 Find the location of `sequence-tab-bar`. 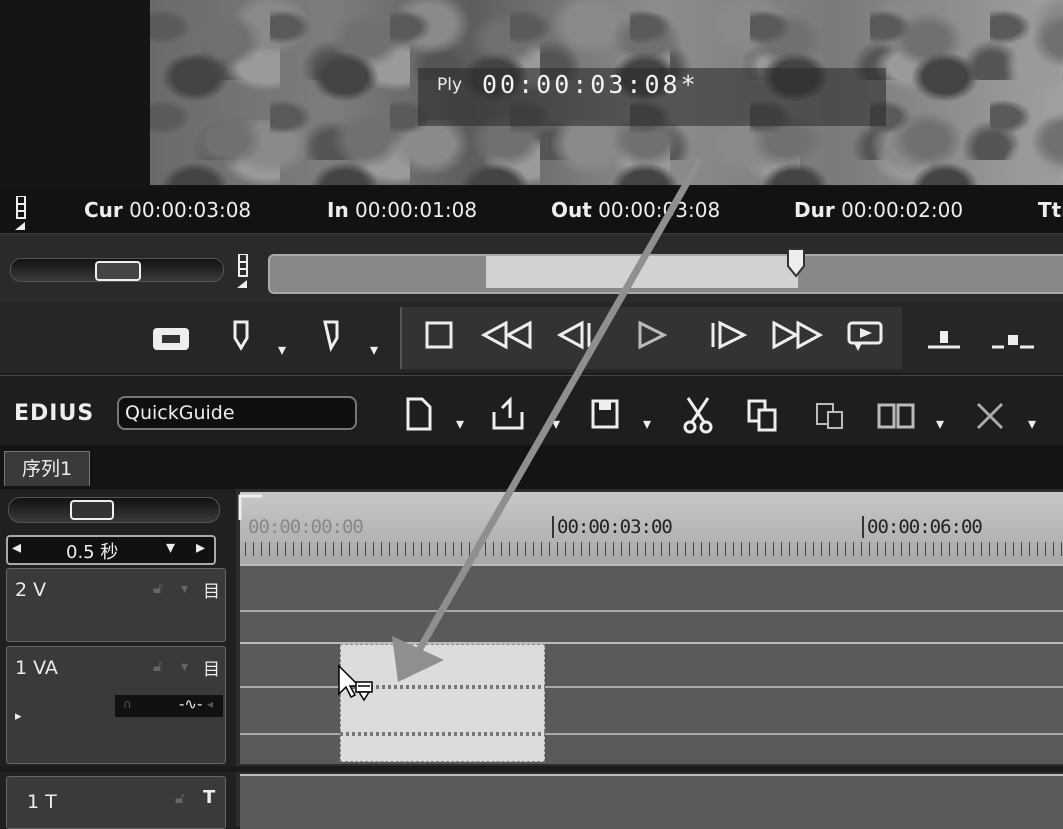

sequence-tab-bar is located at coordinates (531, 467).